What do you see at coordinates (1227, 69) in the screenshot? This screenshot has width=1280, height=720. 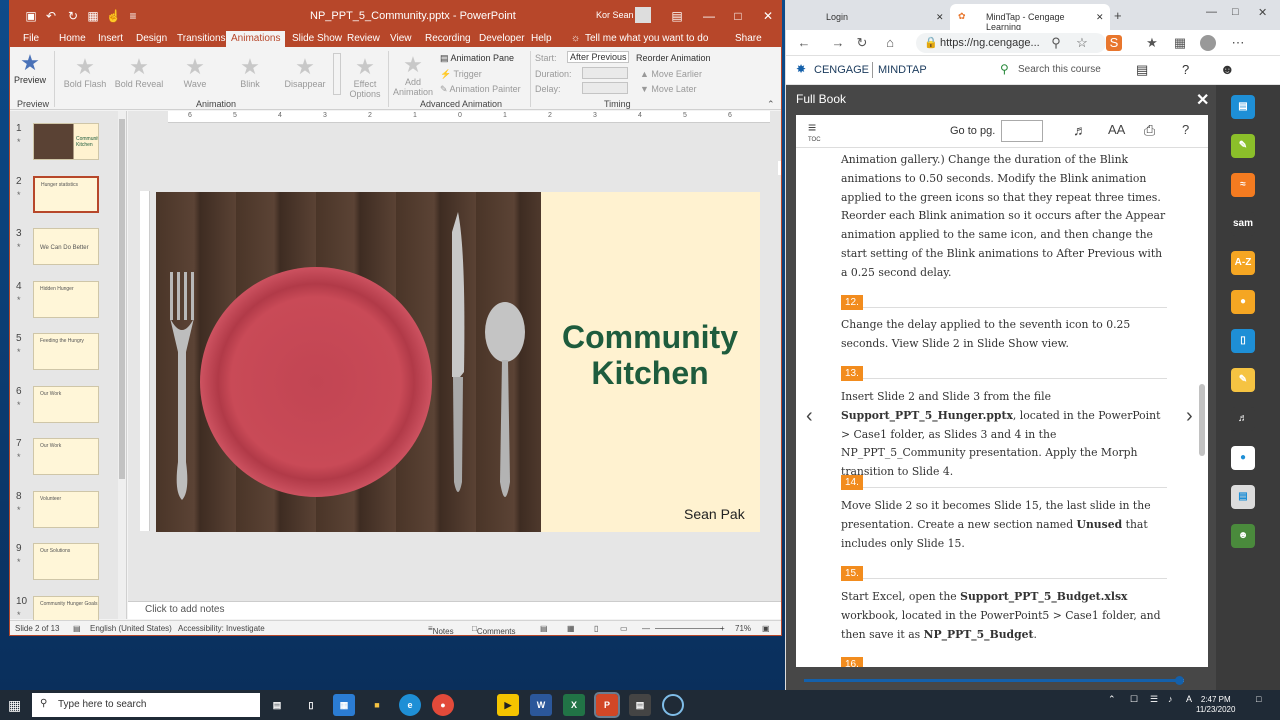 I see `user-menu-icon: ☻` at bounding box center [1227, 69].